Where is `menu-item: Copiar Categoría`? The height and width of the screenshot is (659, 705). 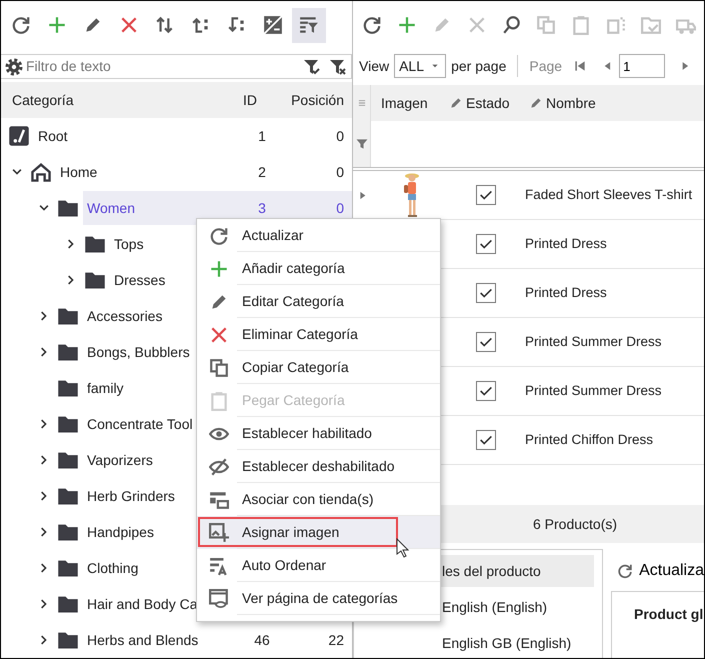
menu-item: Copiar Categoría is located at coordinates (318, 367).